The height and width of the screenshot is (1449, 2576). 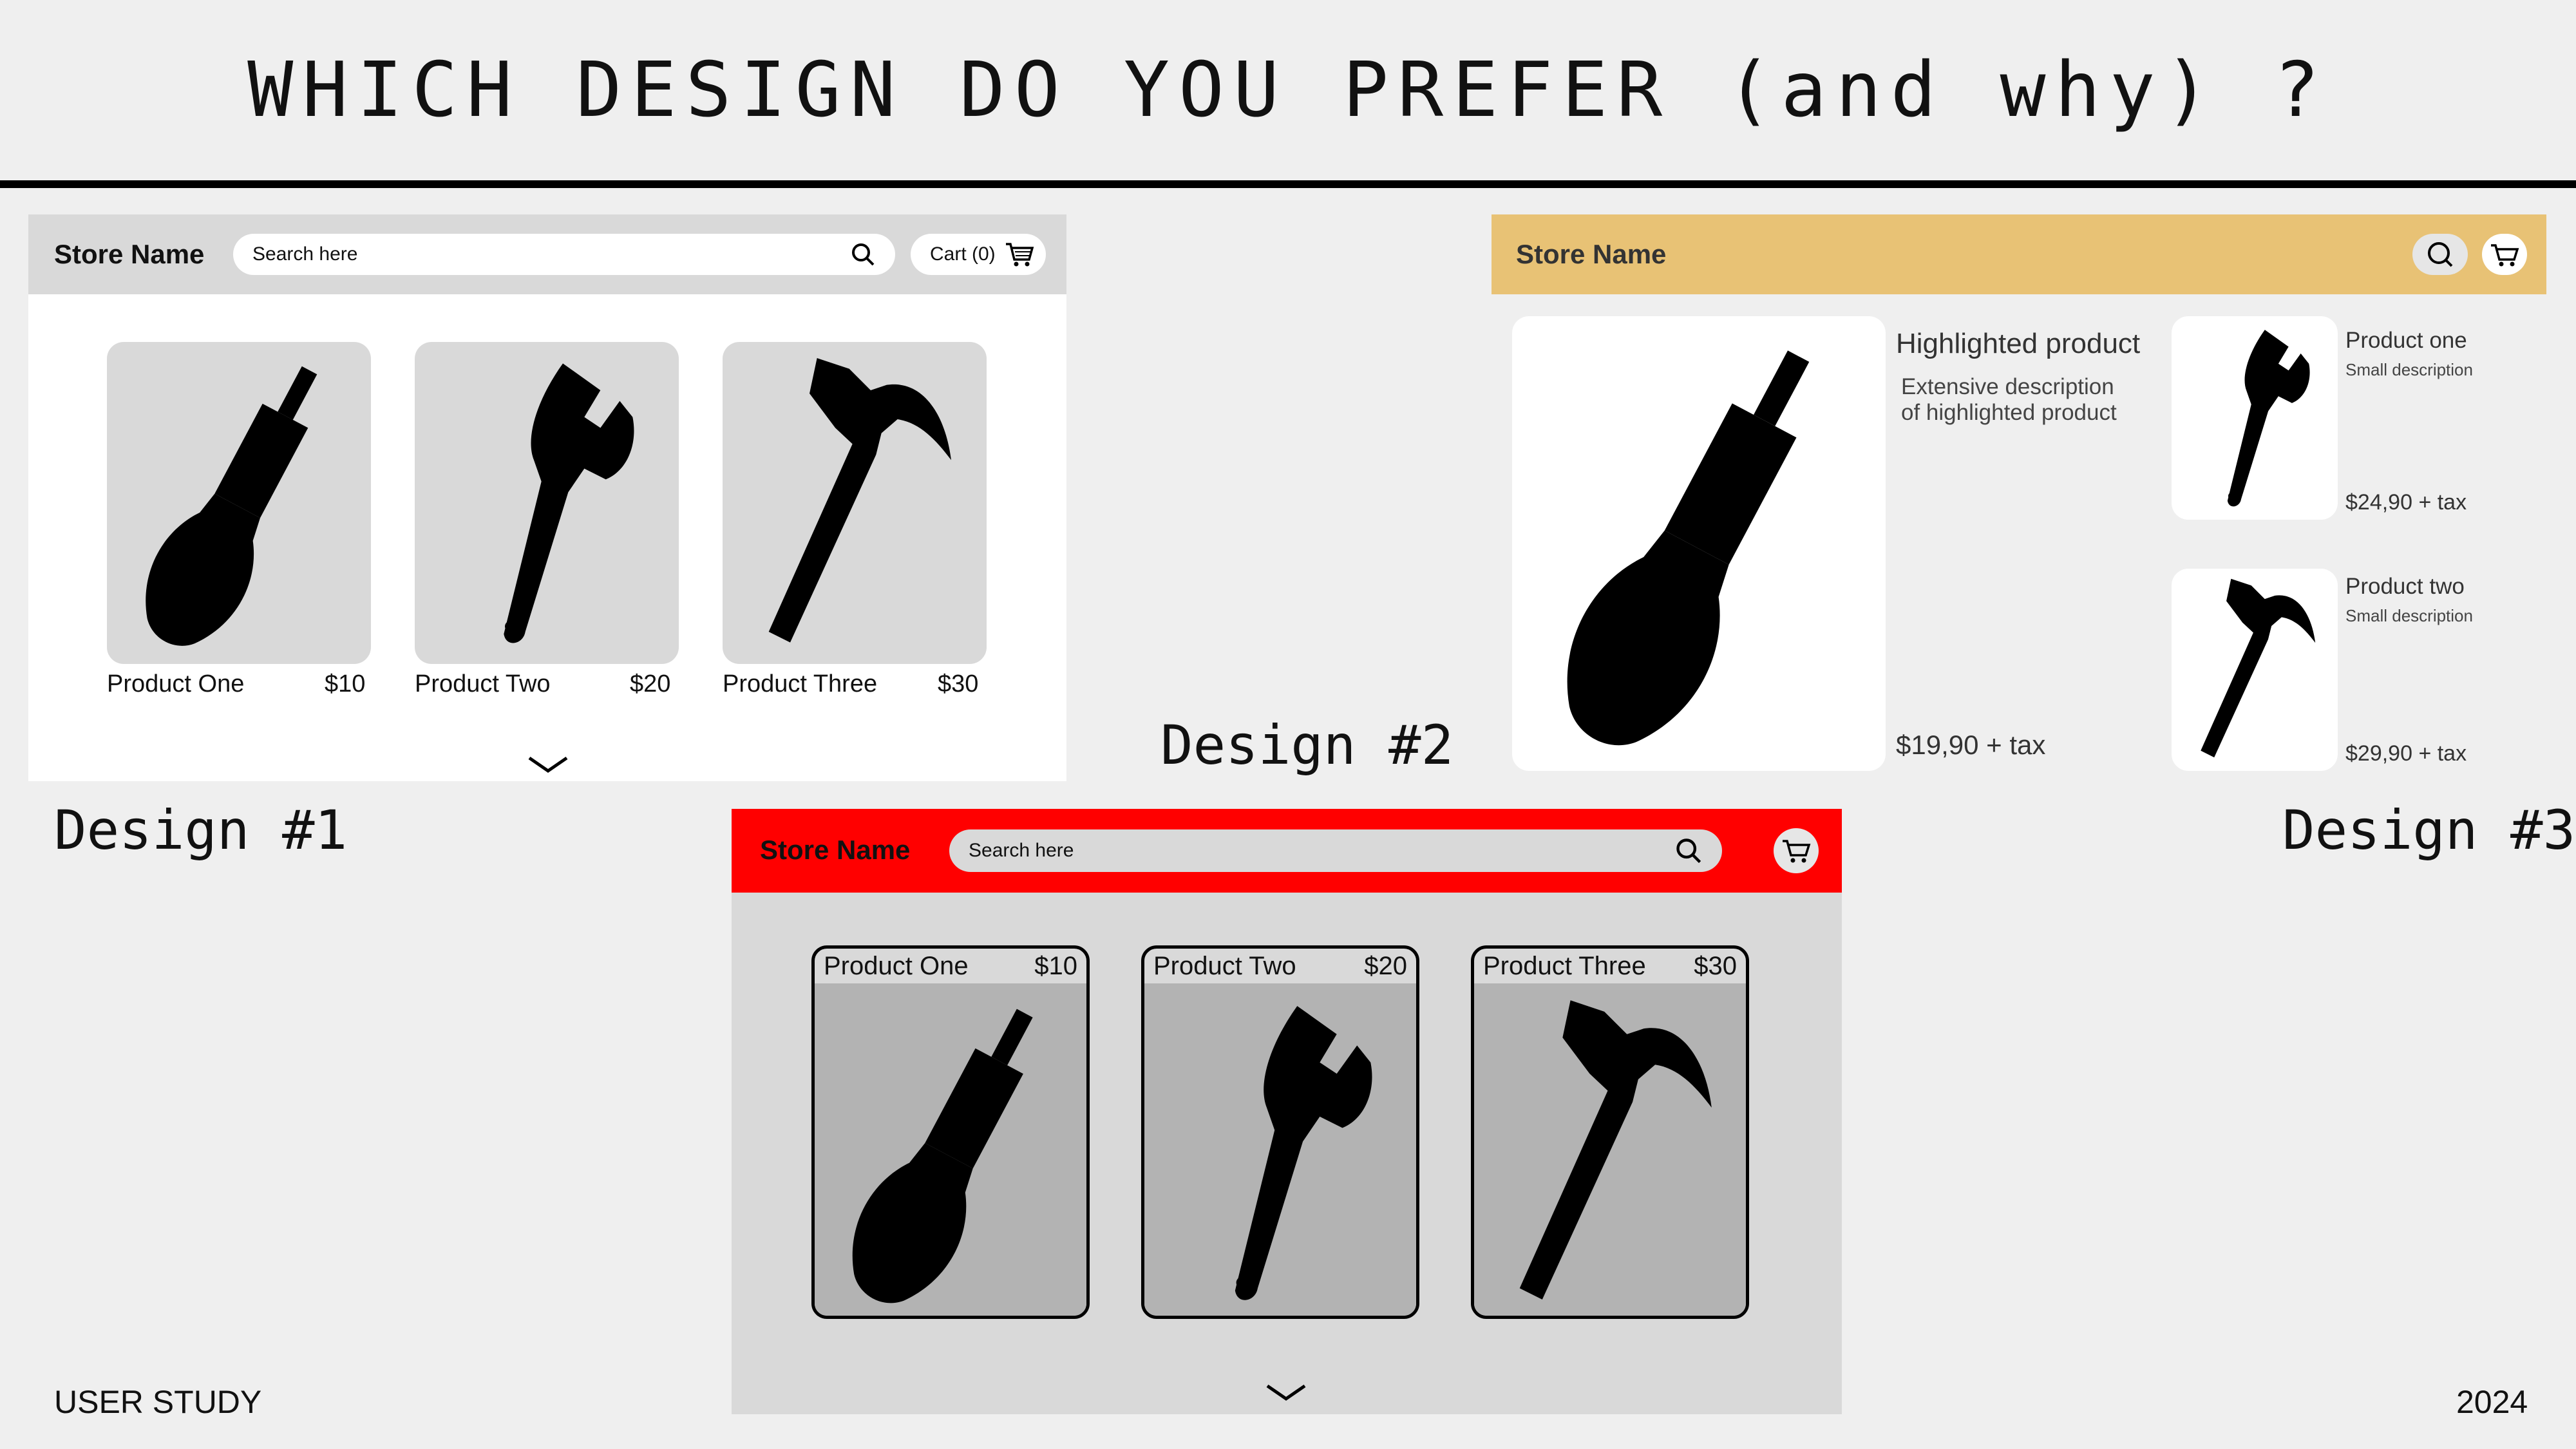 What do you see at coordinates (2429, 830) in the screenshot?
I see `design-3-label: Design #3` at bounding box center [2429, 830].